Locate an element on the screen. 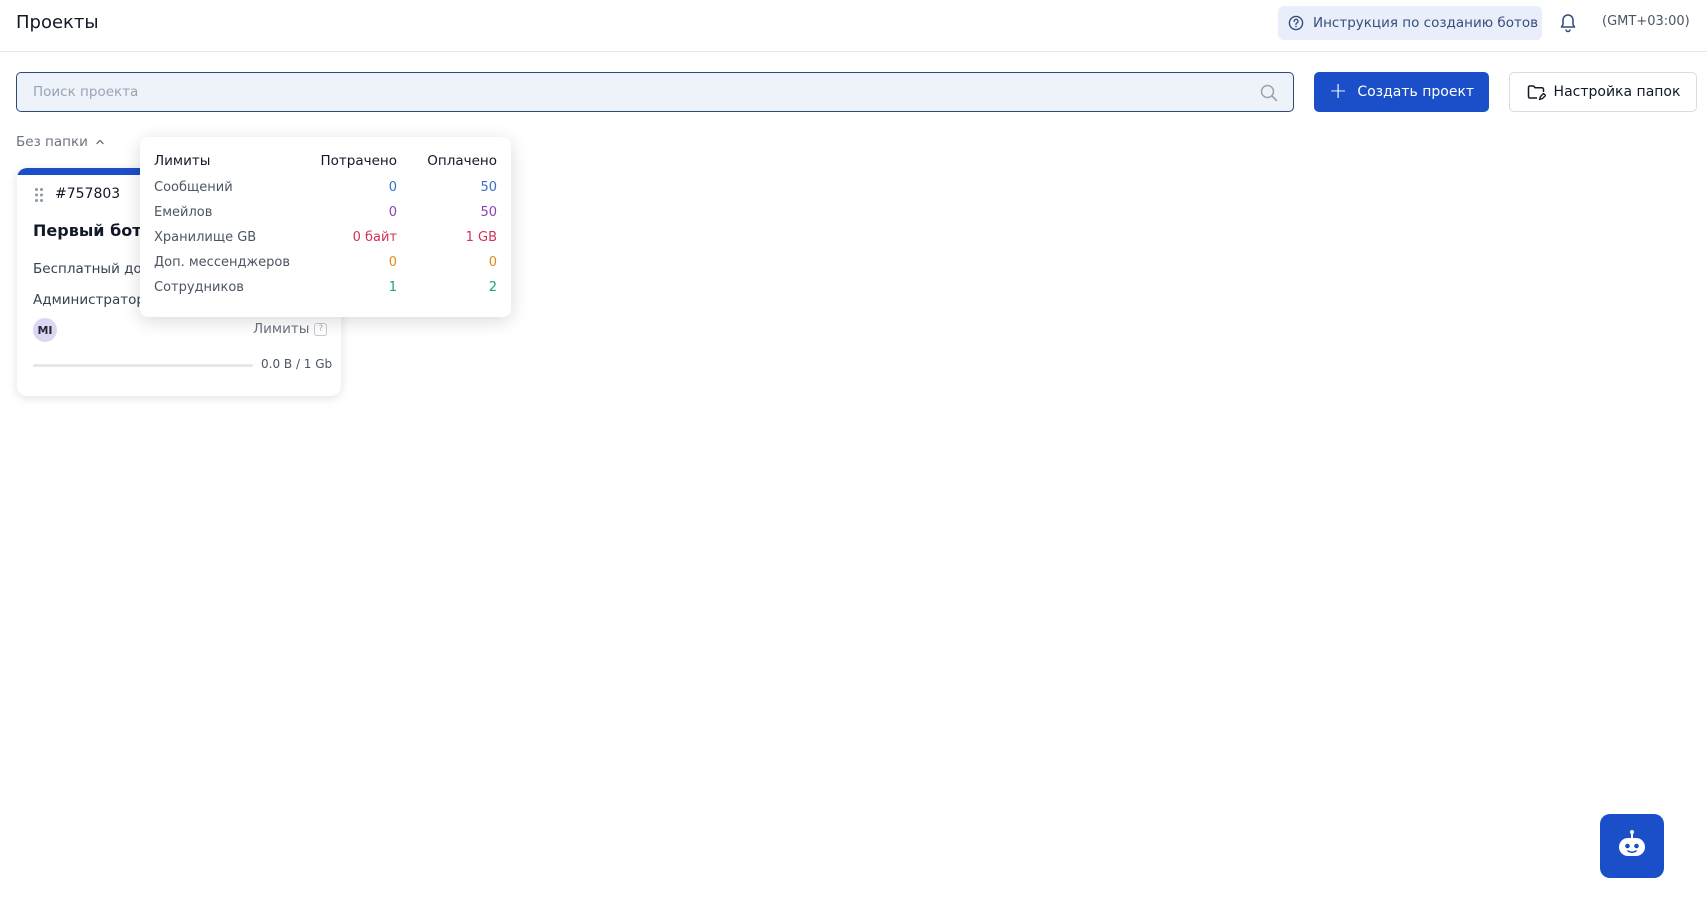 The width and height of the screenshot is (1707, 908). chat-bot-icon is located at coordinates (1632, 846).